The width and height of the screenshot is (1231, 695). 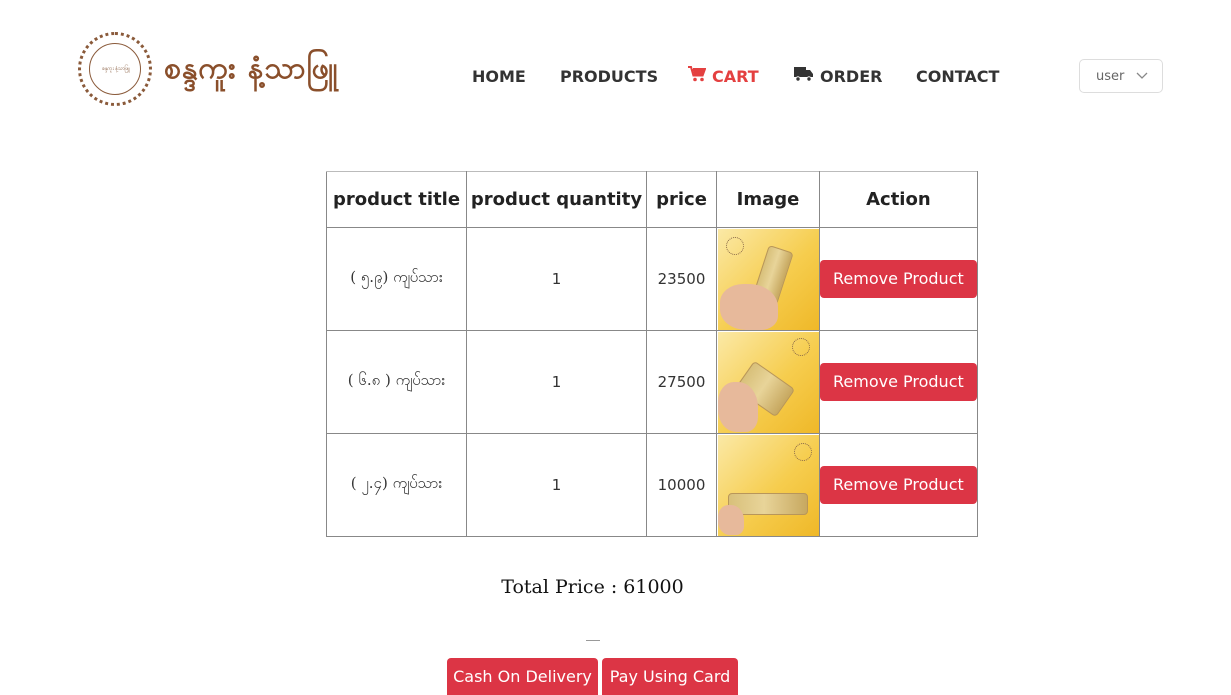 I want to click on nav-products-label: PRODUCTS, so click(x=609, y=76).